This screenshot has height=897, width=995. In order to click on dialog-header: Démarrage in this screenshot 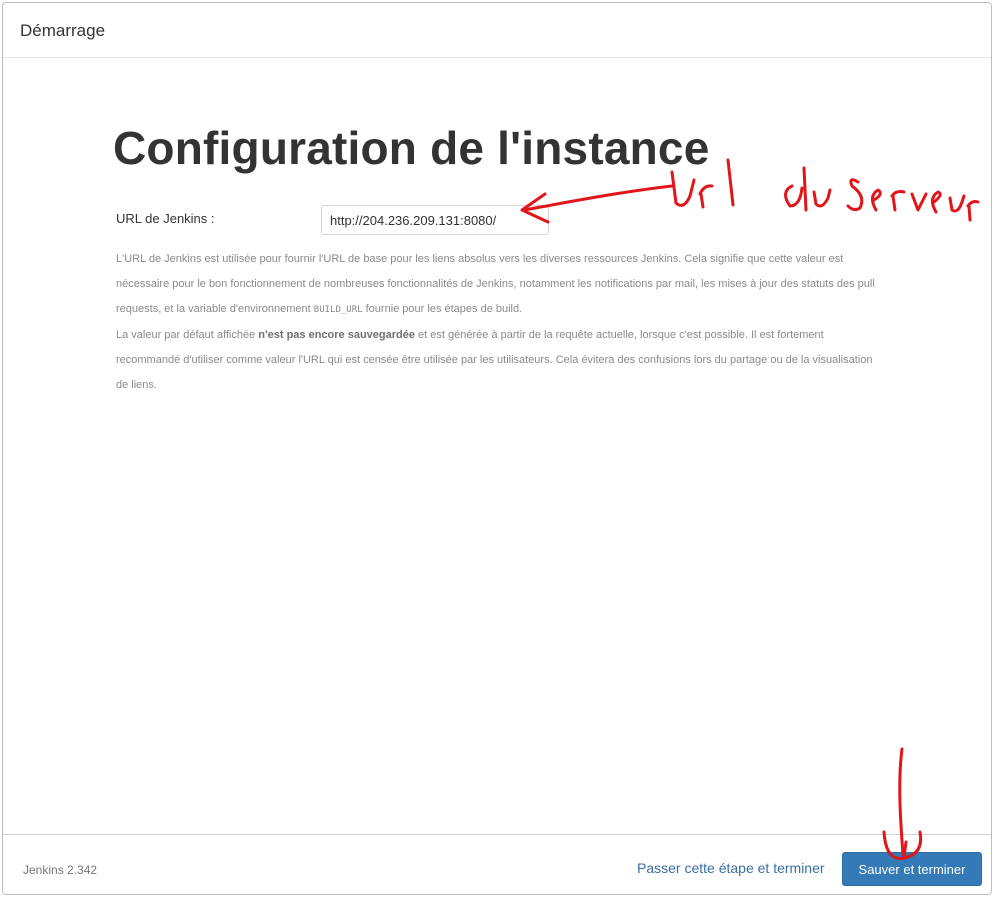, I will do `click(497, 30)`.